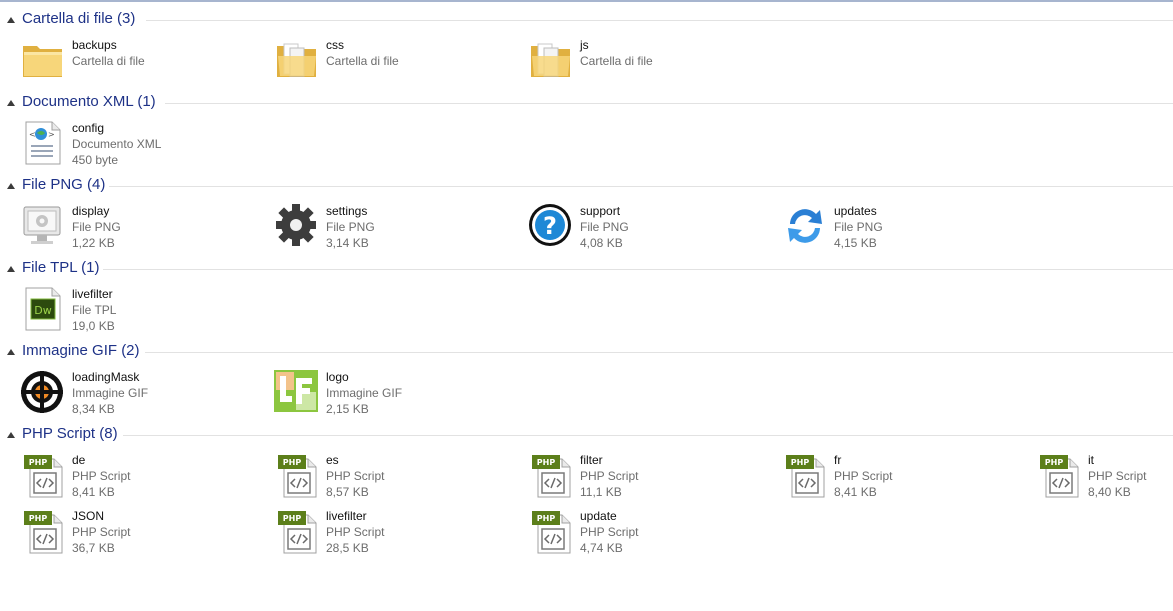 The image size is (1173, 611). Describe the element at coordinates (140, 477) in the screenshot. I see `list-item: PHP de PHP Script 8,41 KB` at that location.